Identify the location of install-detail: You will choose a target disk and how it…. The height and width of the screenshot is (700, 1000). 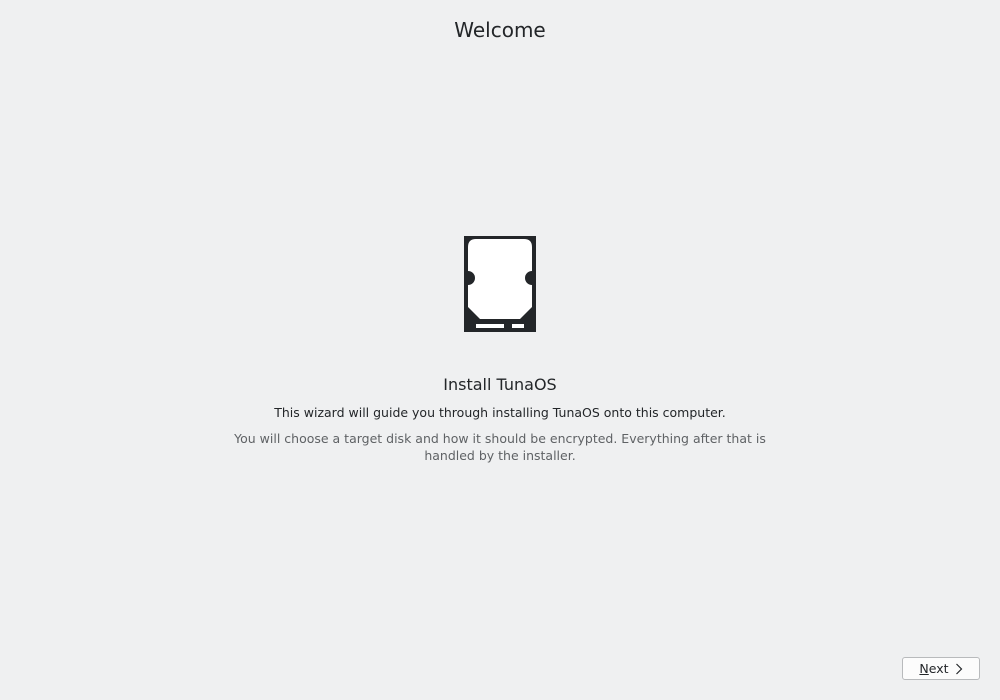
(500, 447).